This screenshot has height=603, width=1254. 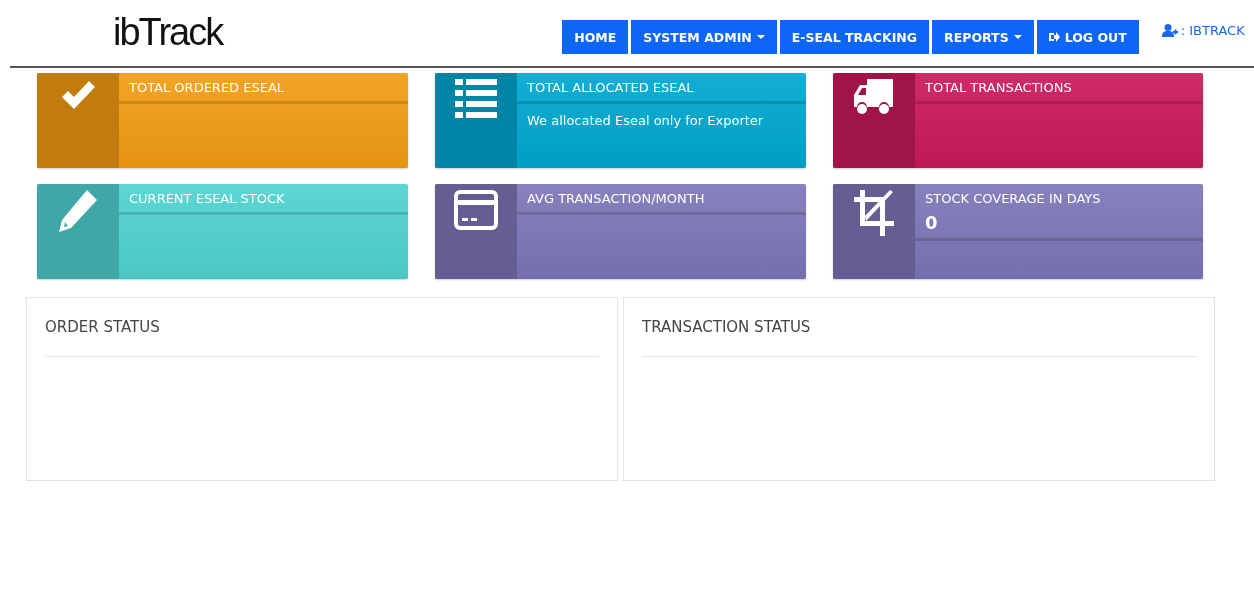 I want to click on list-icon, so click(x=476, y=99).